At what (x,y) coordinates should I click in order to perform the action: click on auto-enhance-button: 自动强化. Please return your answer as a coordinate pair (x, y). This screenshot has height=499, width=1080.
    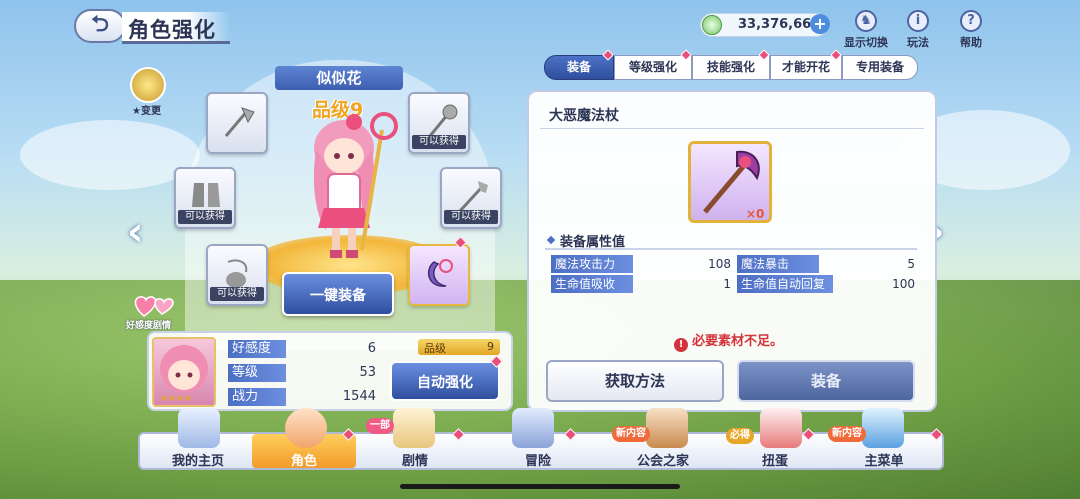
    Looking at the image, I should click on (445, 381).